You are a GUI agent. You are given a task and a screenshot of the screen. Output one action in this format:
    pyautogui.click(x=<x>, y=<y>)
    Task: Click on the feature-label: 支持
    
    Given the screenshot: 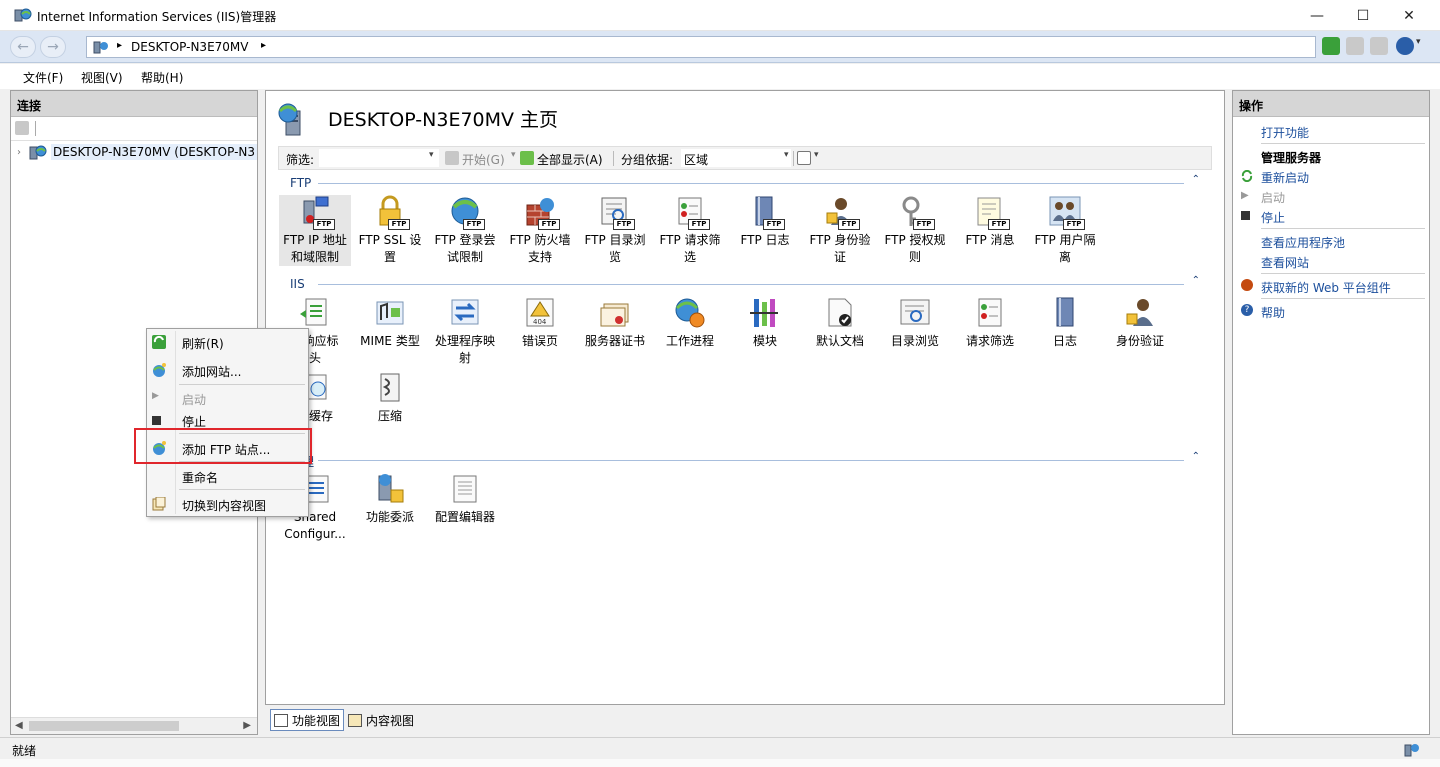 What is the action you would take?
    pyautogui.click(x=539, y=257)
    